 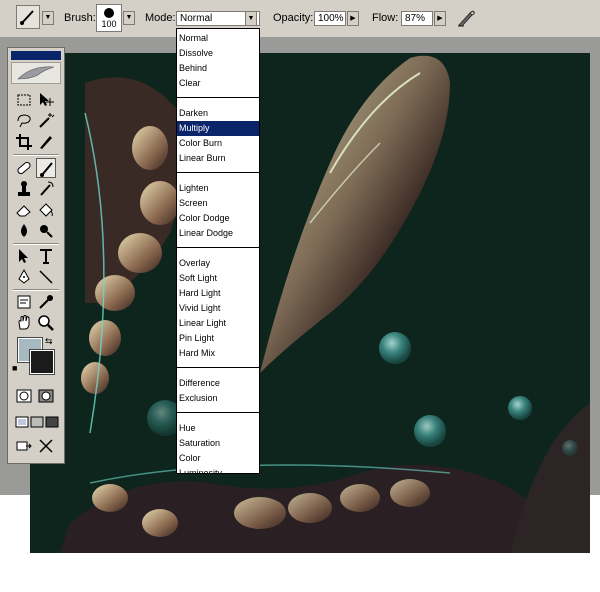 What do you see at coordinates (80, 18) in the screenshot?
I see `brush-label: Brush:` at bounding box center [80, 18].